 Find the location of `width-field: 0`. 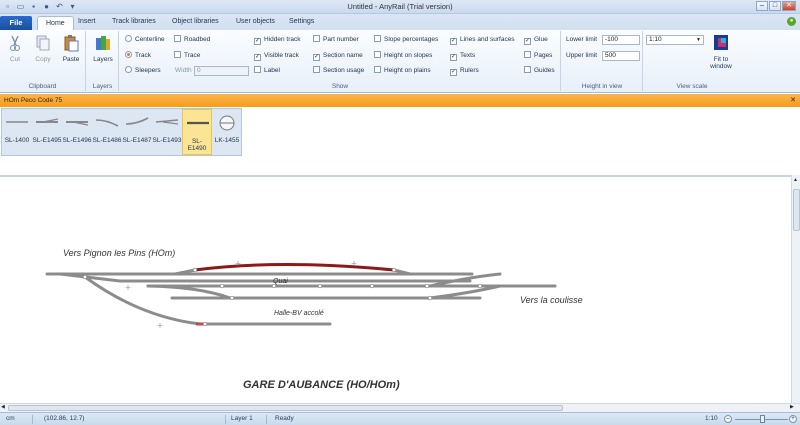

width-field: 0 is located at coordinates (221, 71).